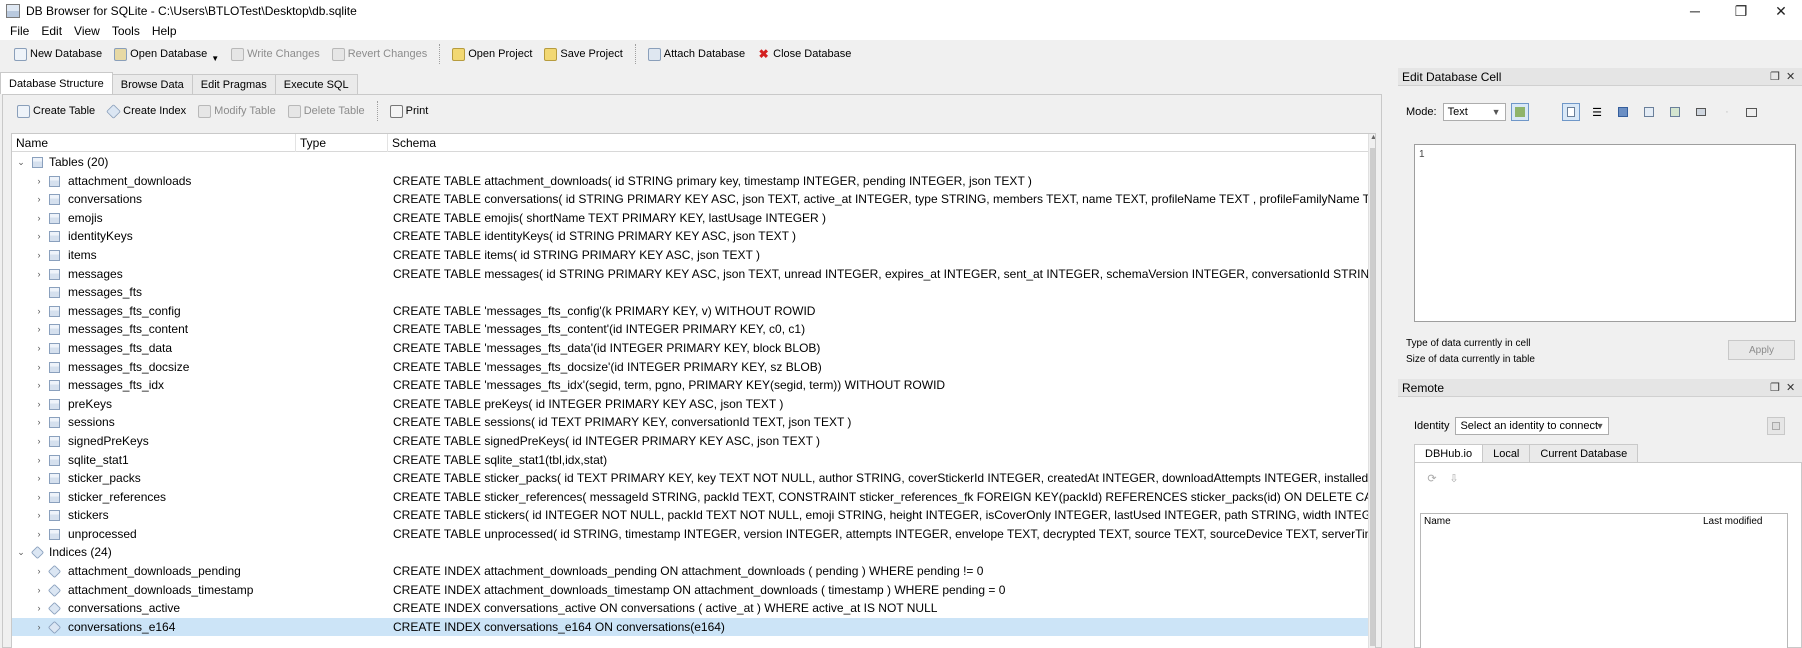  I want to click on close-dock-icon: ✕, so click(1790, 388).